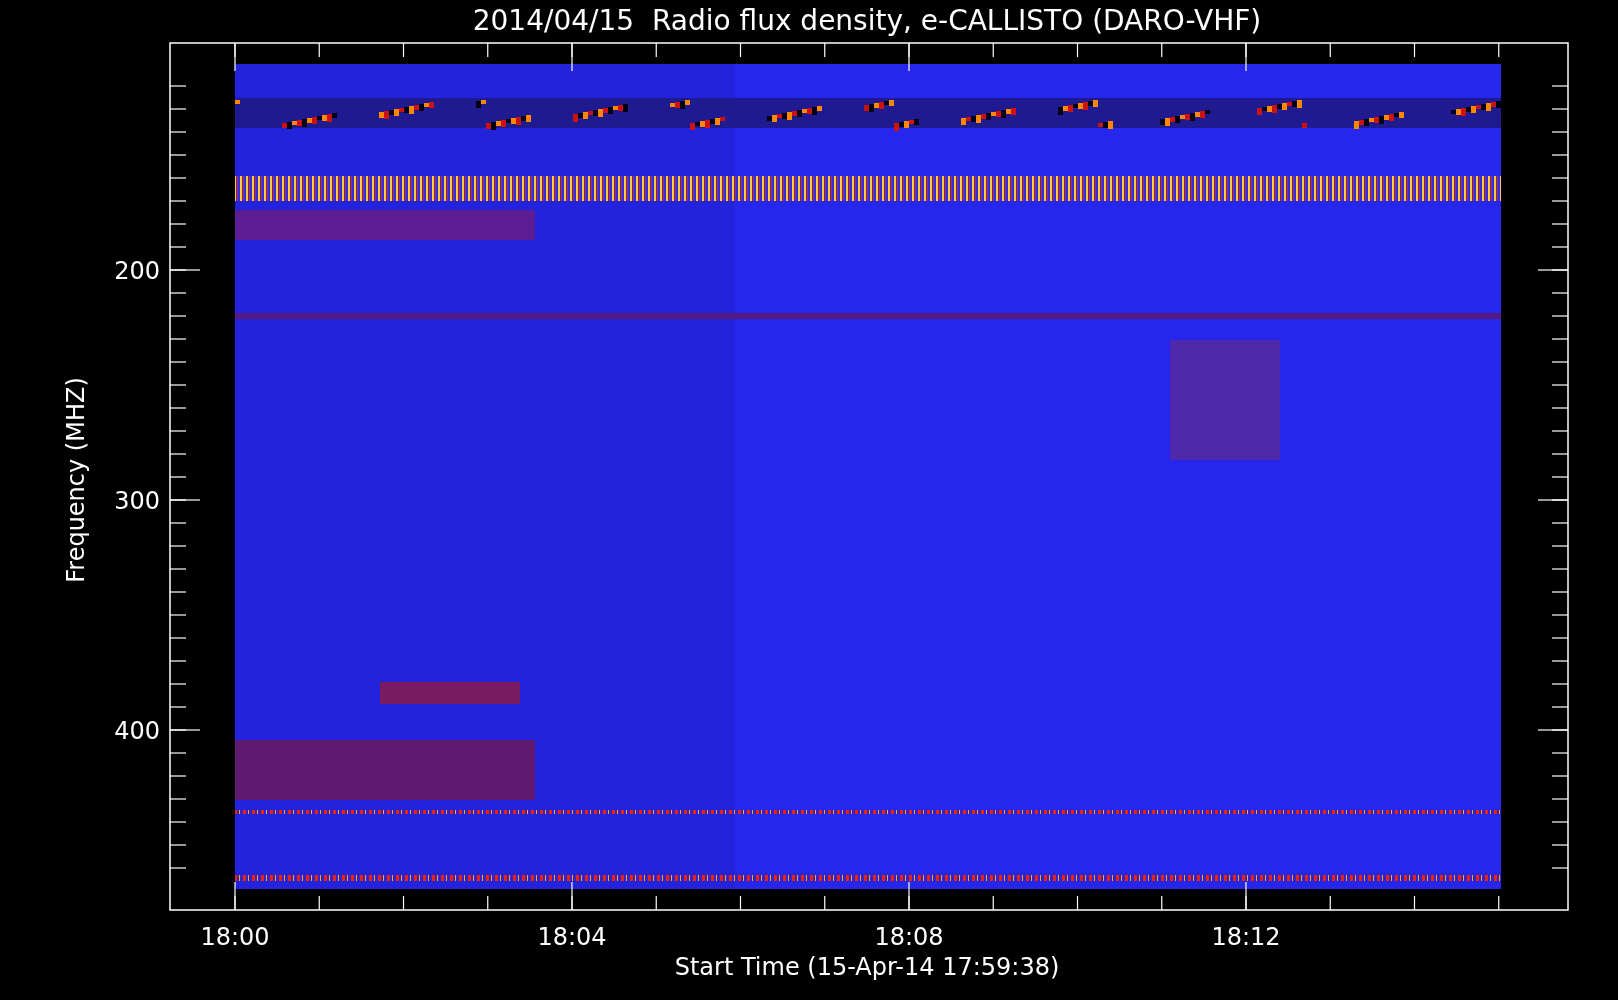  I want to click on y-axis-title: Frequency (MHZ), so click(76, 480).